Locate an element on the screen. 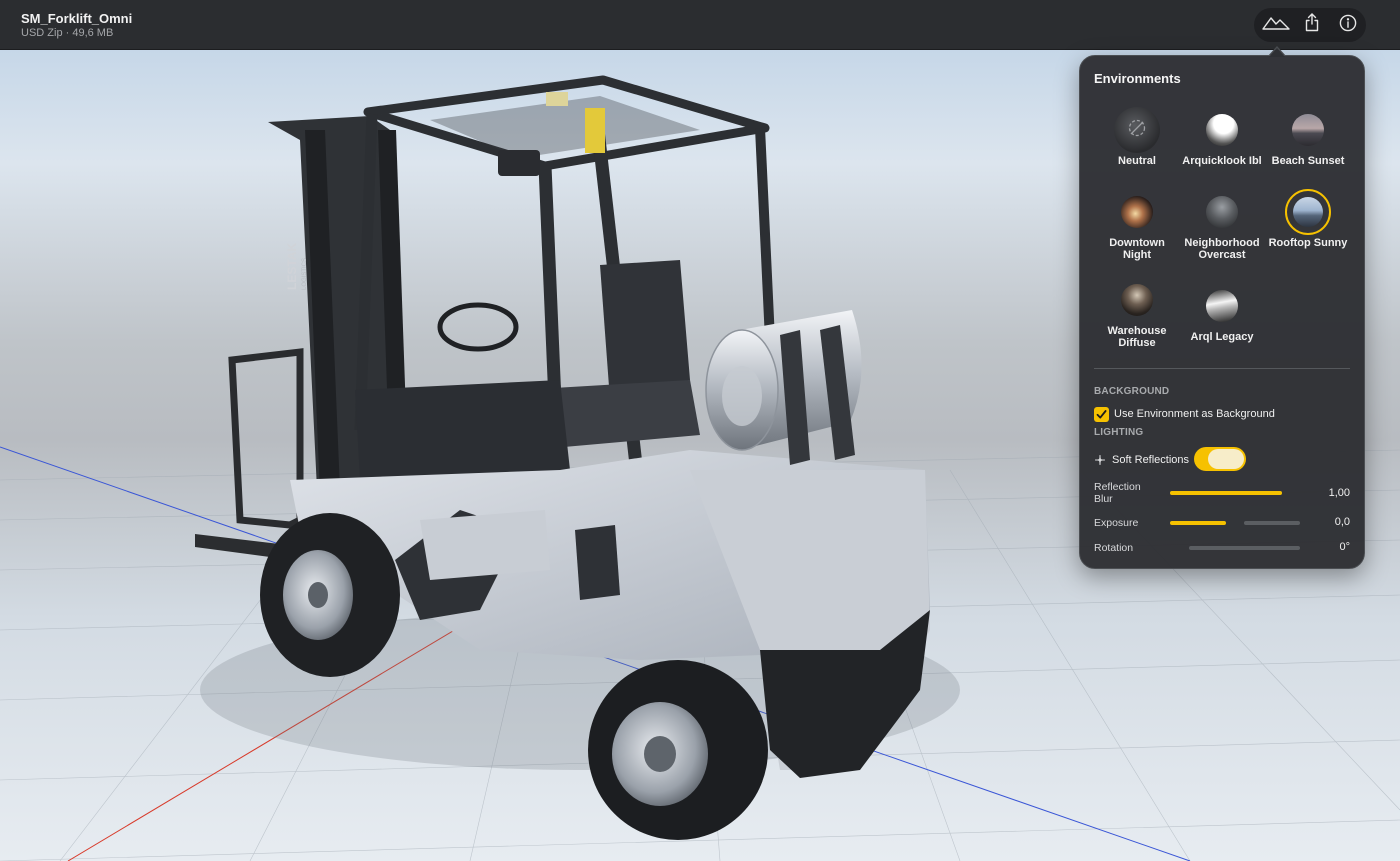 Image resolution: width=1400 pixels, height=861 pixels. env-label: Warehouse Diffuse is located at coordinates (1137, 337).